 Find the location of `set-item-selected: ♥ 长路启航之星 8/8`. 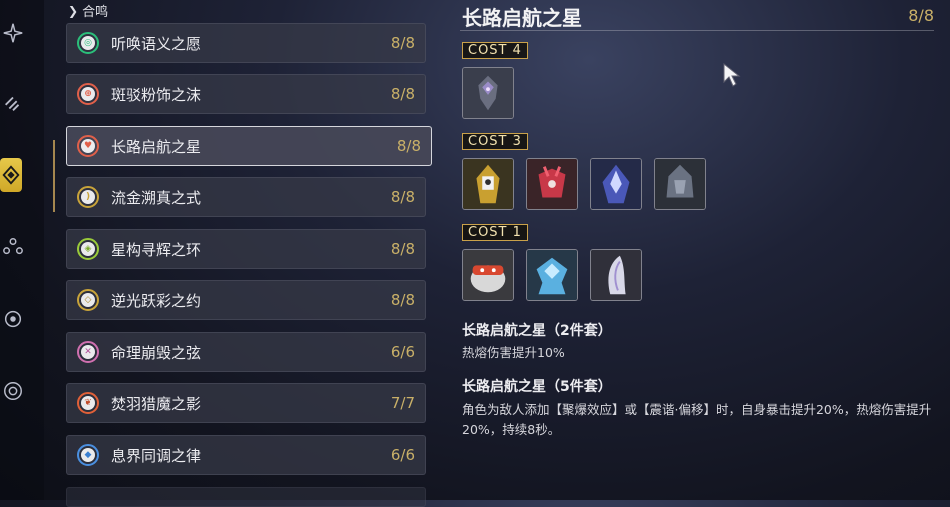

set-item-selected: ♥ 长路启航之星 8/8 is located at coordinates (249, 146).